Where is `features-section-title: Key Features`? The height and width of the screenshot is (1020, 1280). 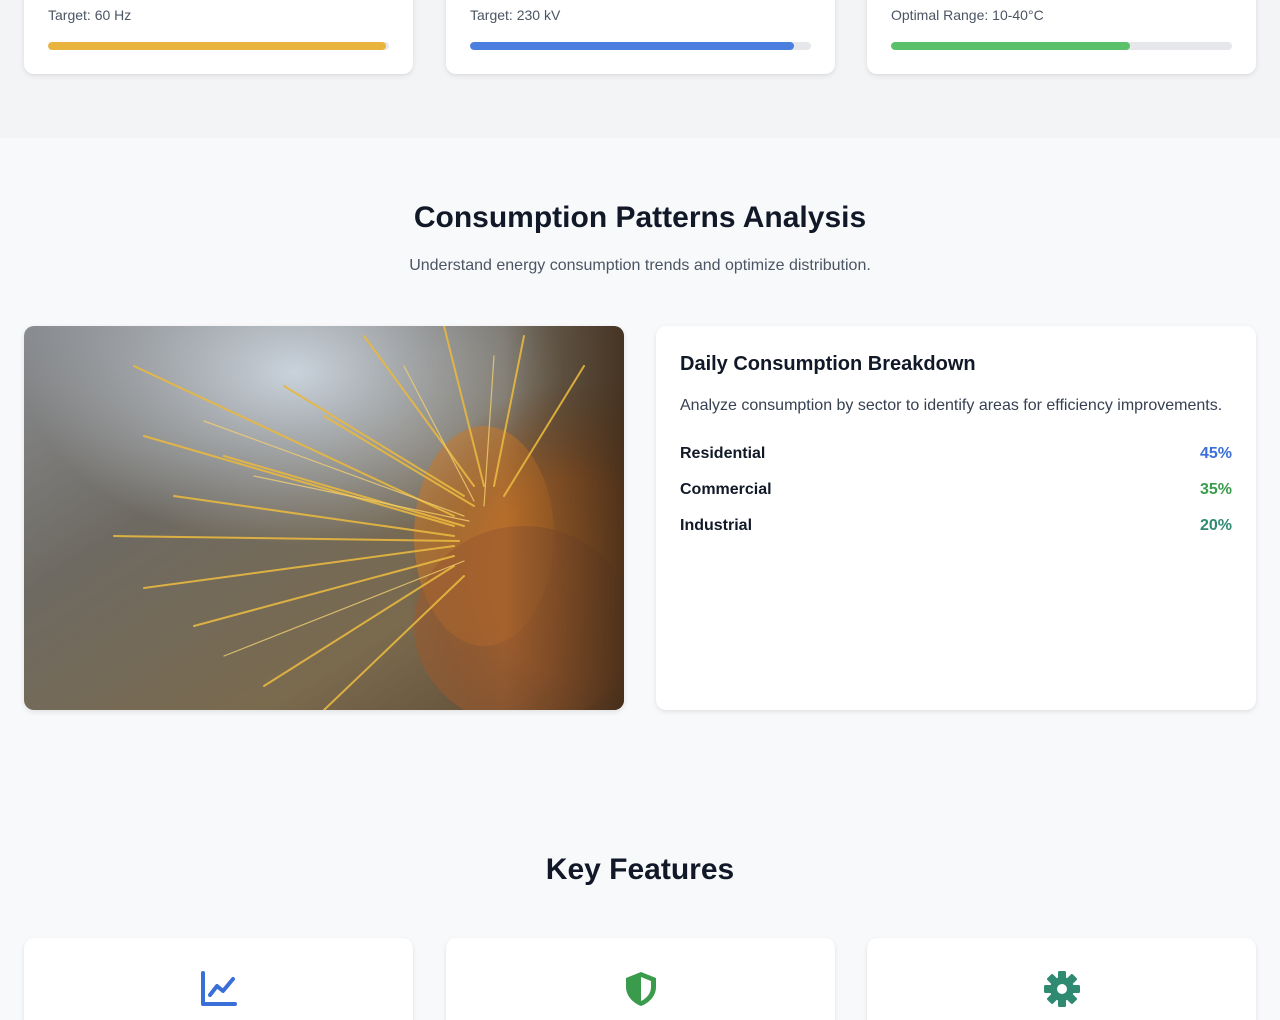
features-section-title: Key Features is located at coordinates (640, 869).